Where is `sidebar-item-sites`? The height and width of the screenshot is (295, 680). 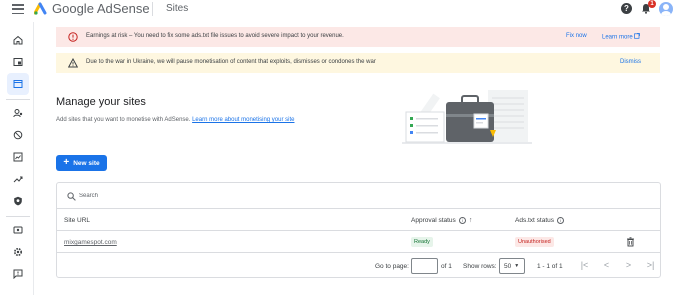 sidebar-item-sites is located at coordinates (18, 84).